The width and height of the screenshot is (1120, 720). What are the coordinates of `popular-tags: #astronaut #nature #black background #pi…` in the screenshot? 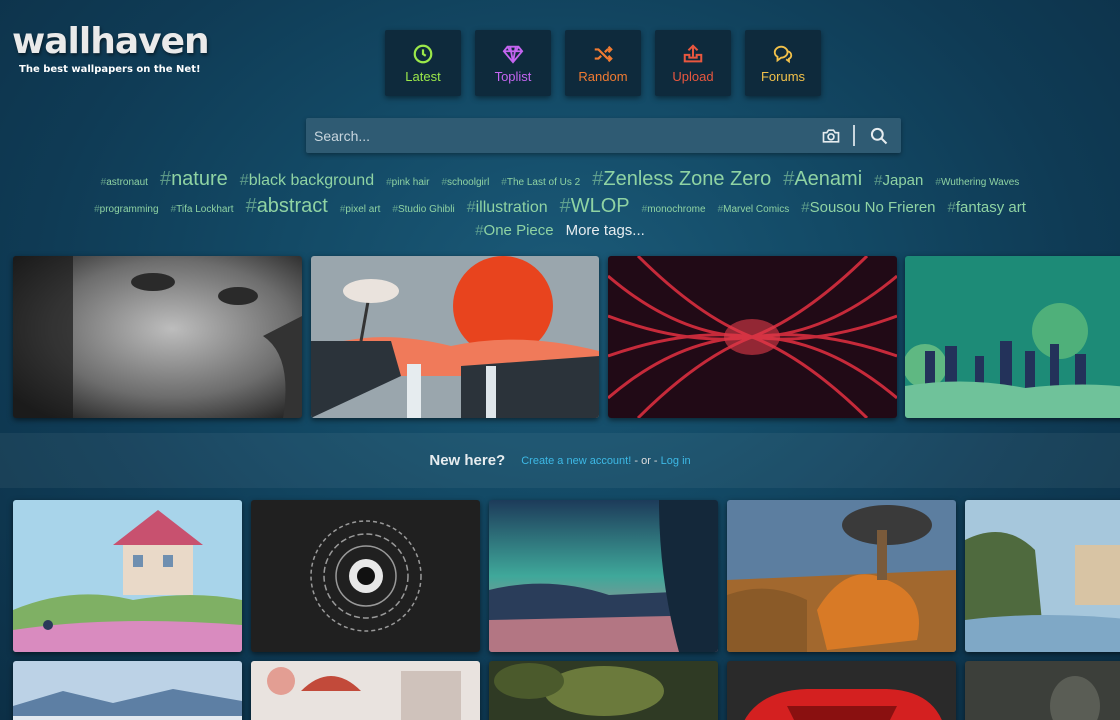 It's located at (560, 206).